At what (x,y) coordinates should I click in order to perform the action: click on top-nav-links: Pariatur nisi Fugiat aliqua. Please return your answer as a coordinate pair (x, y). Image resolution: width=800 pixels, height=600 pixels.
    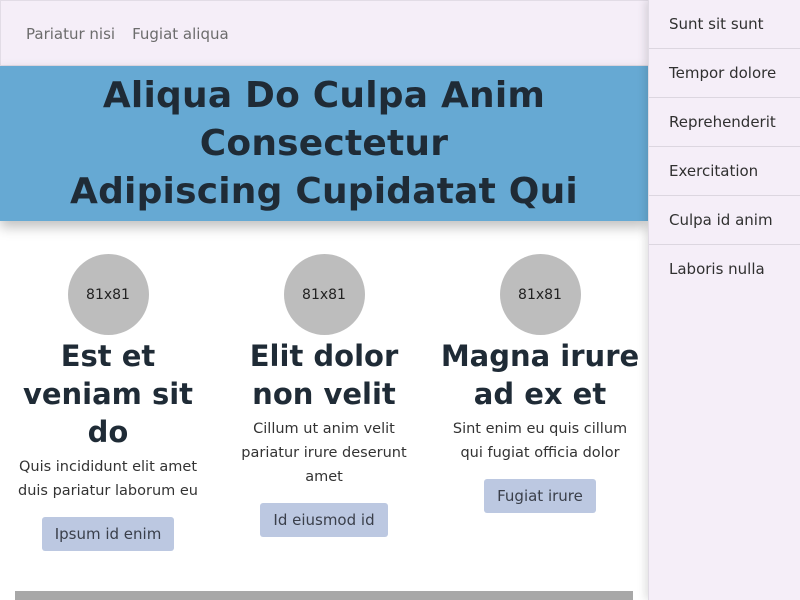
    Looking at the image, I should click on (136, 34).